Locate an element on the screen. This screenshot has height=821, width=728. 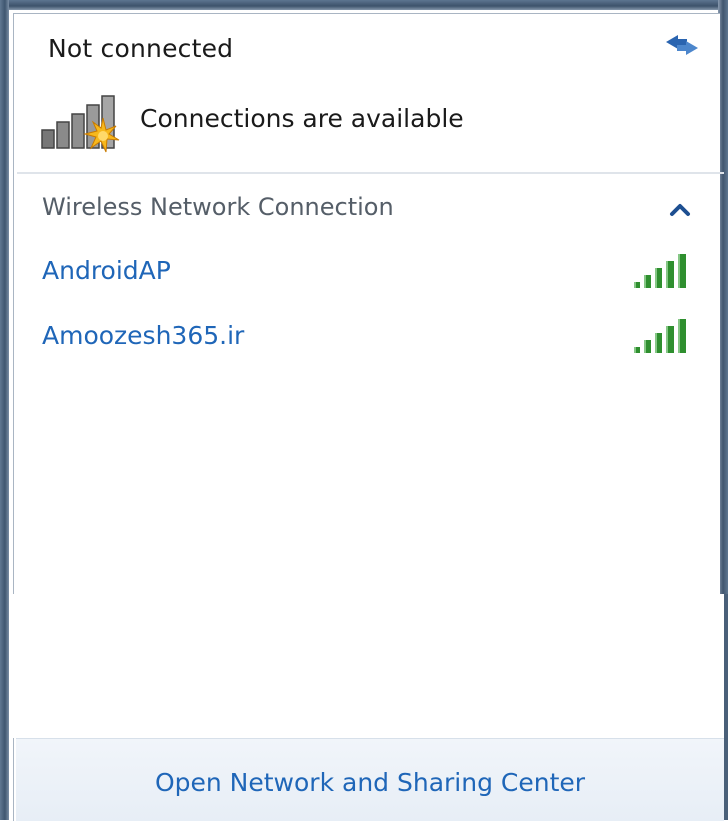
window-border-left is located at coordinates (4, 410).